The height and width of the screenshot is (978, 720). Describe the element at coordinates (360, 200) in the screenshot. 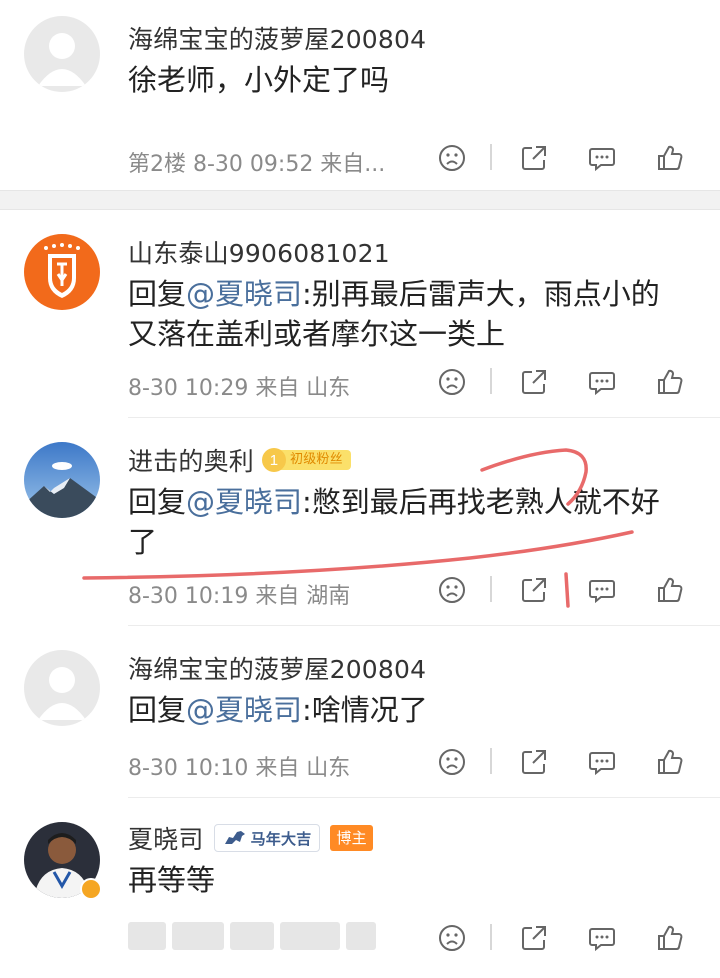

I see `section-divider` at that location.